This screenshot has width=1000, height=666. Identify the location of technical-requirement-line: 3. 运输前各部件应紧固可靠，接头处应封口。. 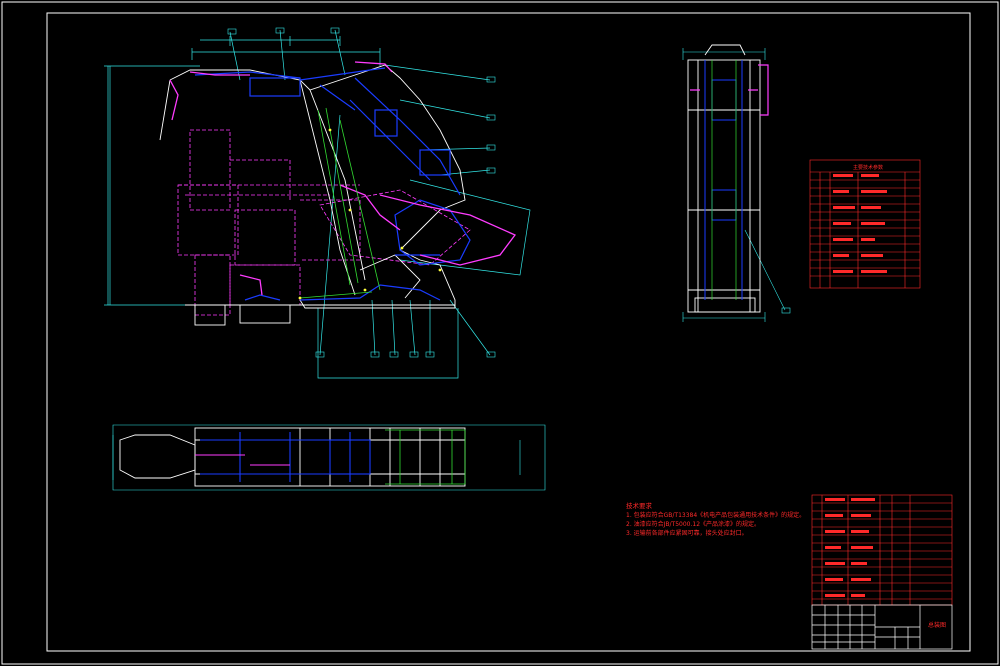
(687, 533).